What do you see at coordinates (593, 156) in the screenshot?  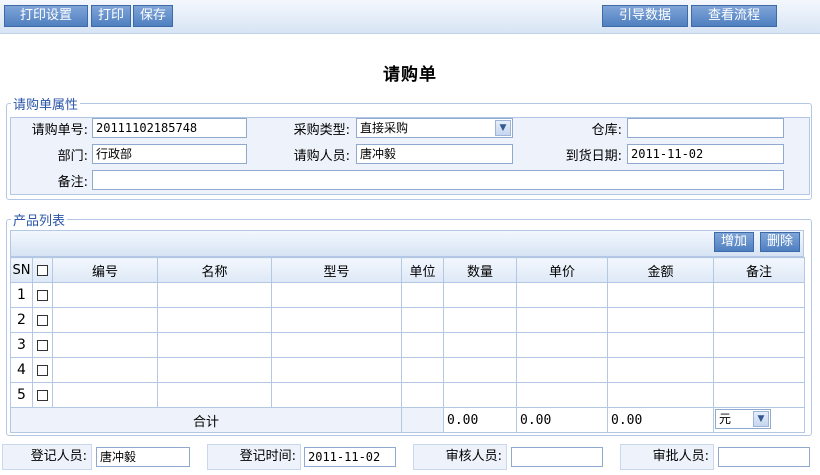 I see `arrival-date-label: 到货日期:` at bounding box center [593, 156].